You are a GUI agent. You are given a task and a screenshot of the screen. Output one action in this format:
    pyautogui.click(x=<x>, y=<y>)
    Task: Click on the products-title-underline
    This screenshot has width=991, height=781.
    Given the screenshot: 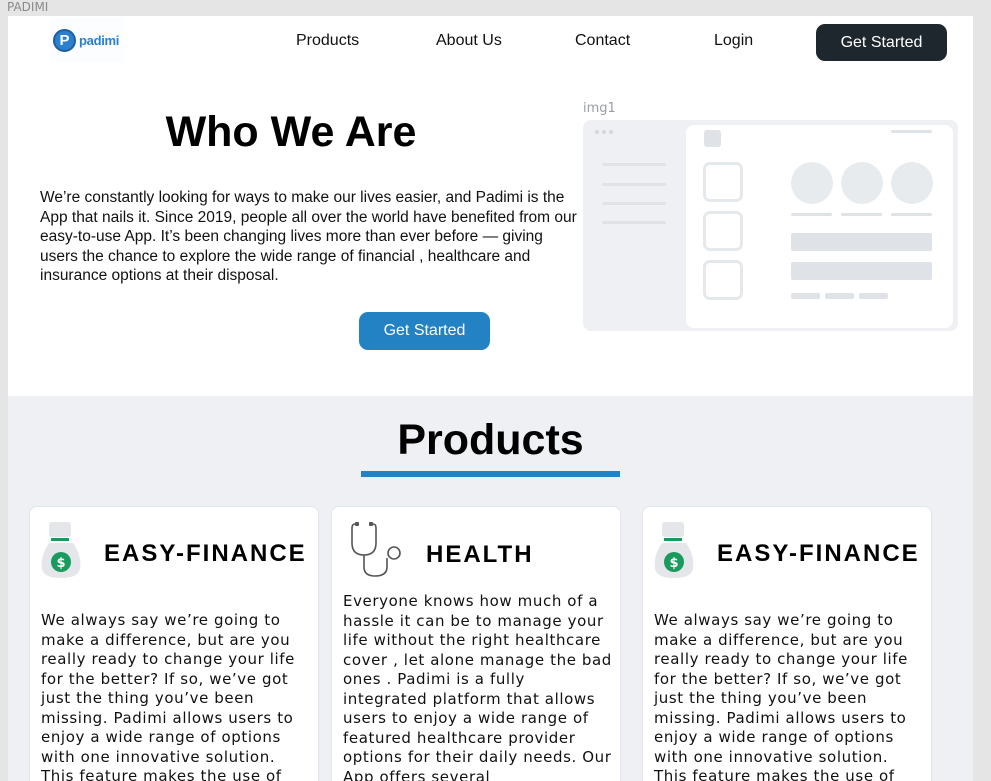 What is the action you would take?
    pyautogui.click(x=490, y=474)
    